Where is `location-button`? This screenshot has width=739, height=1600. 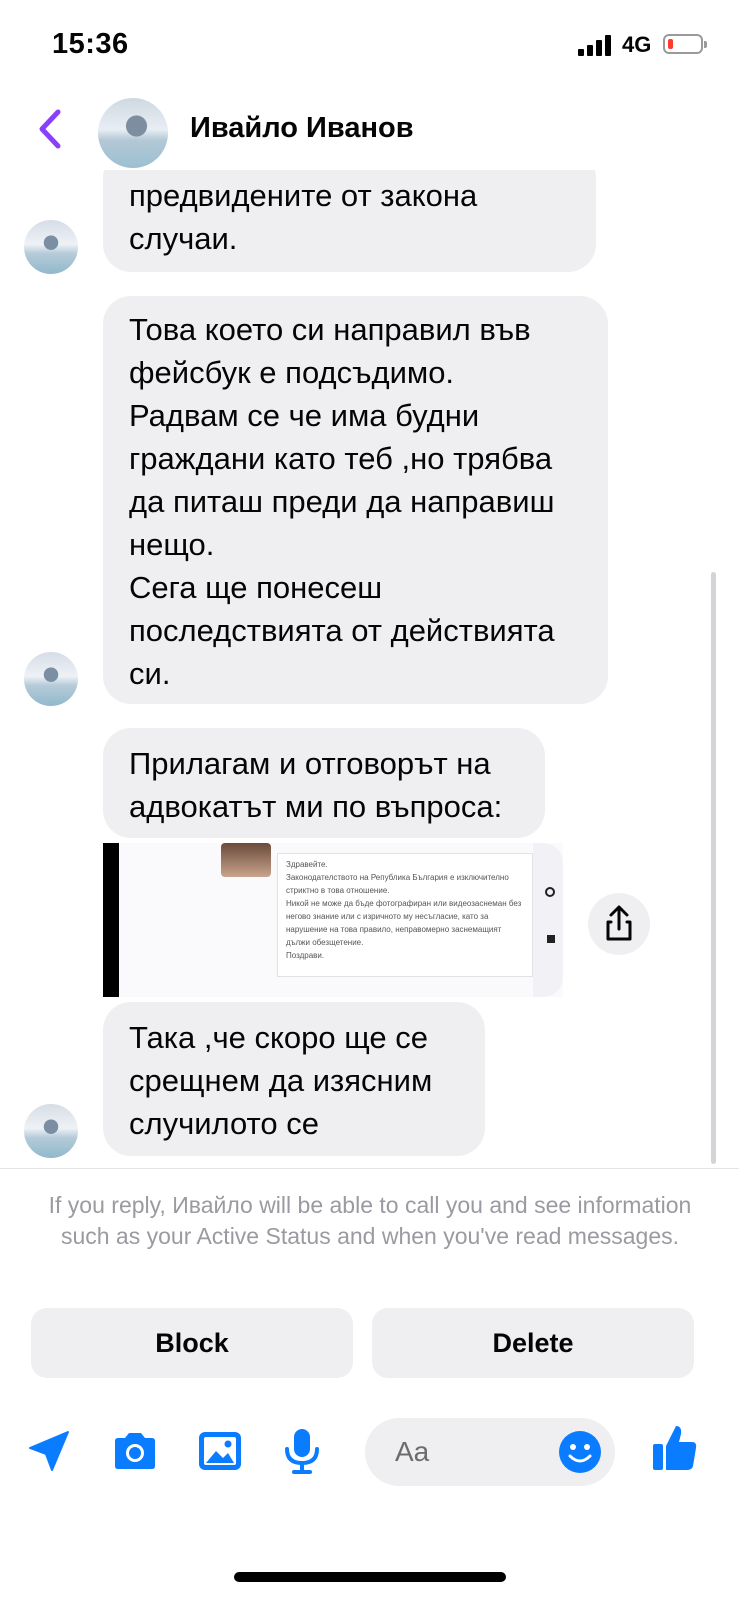 location-button is located at coordinates (49, 1451).